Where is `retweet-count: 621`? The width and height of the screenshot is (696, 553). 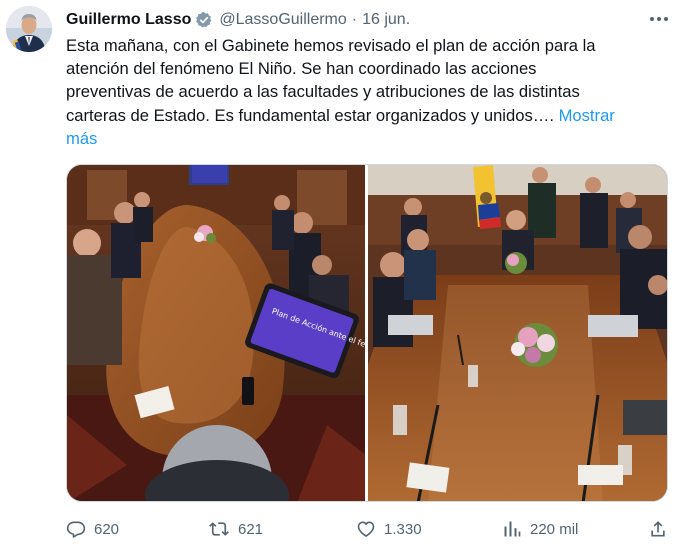 retweet-count: 621 is located at coordinates (251, 529).